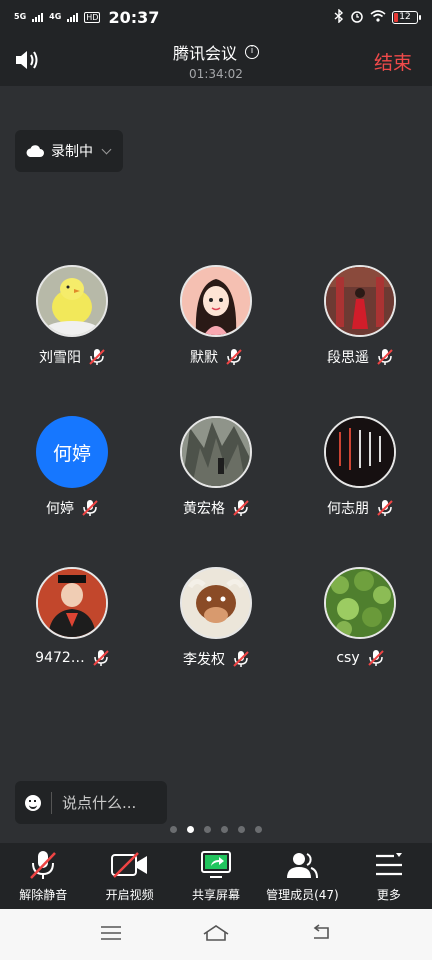 Image resolution: width=432 pixels, height=960 pixels. Describe the element at coordinates (43, 895) in the screenshot. I see `unmute-label: 解除静音` at that location.